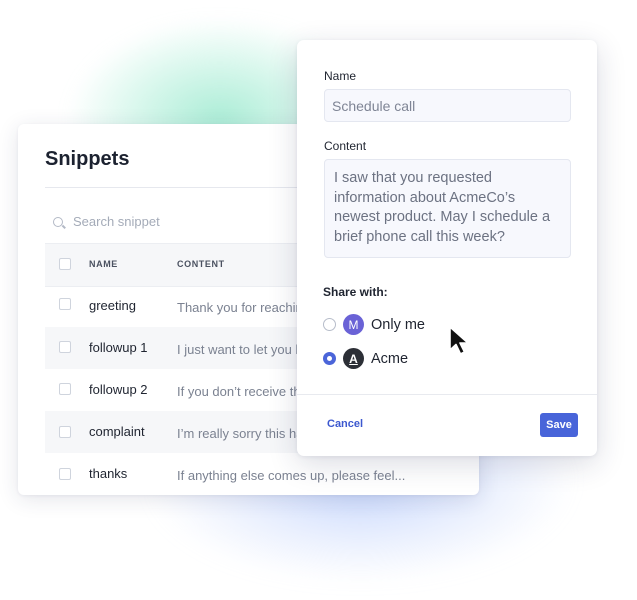 This screenshot has height=600, width=637. I want to click on share-with-label: Share with:, so click(355, 292).